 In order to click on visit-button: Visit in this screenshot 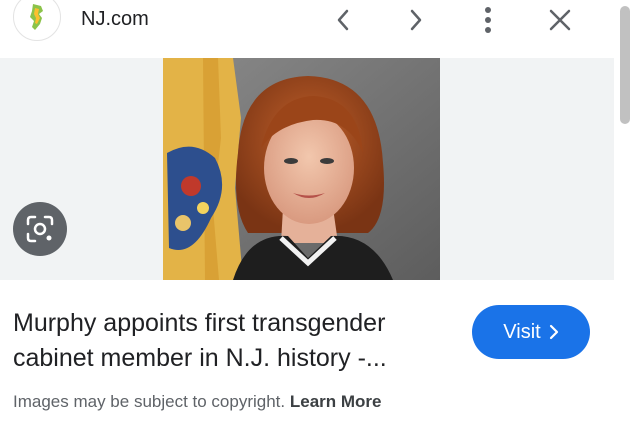, I will do `click(531, 332)`.